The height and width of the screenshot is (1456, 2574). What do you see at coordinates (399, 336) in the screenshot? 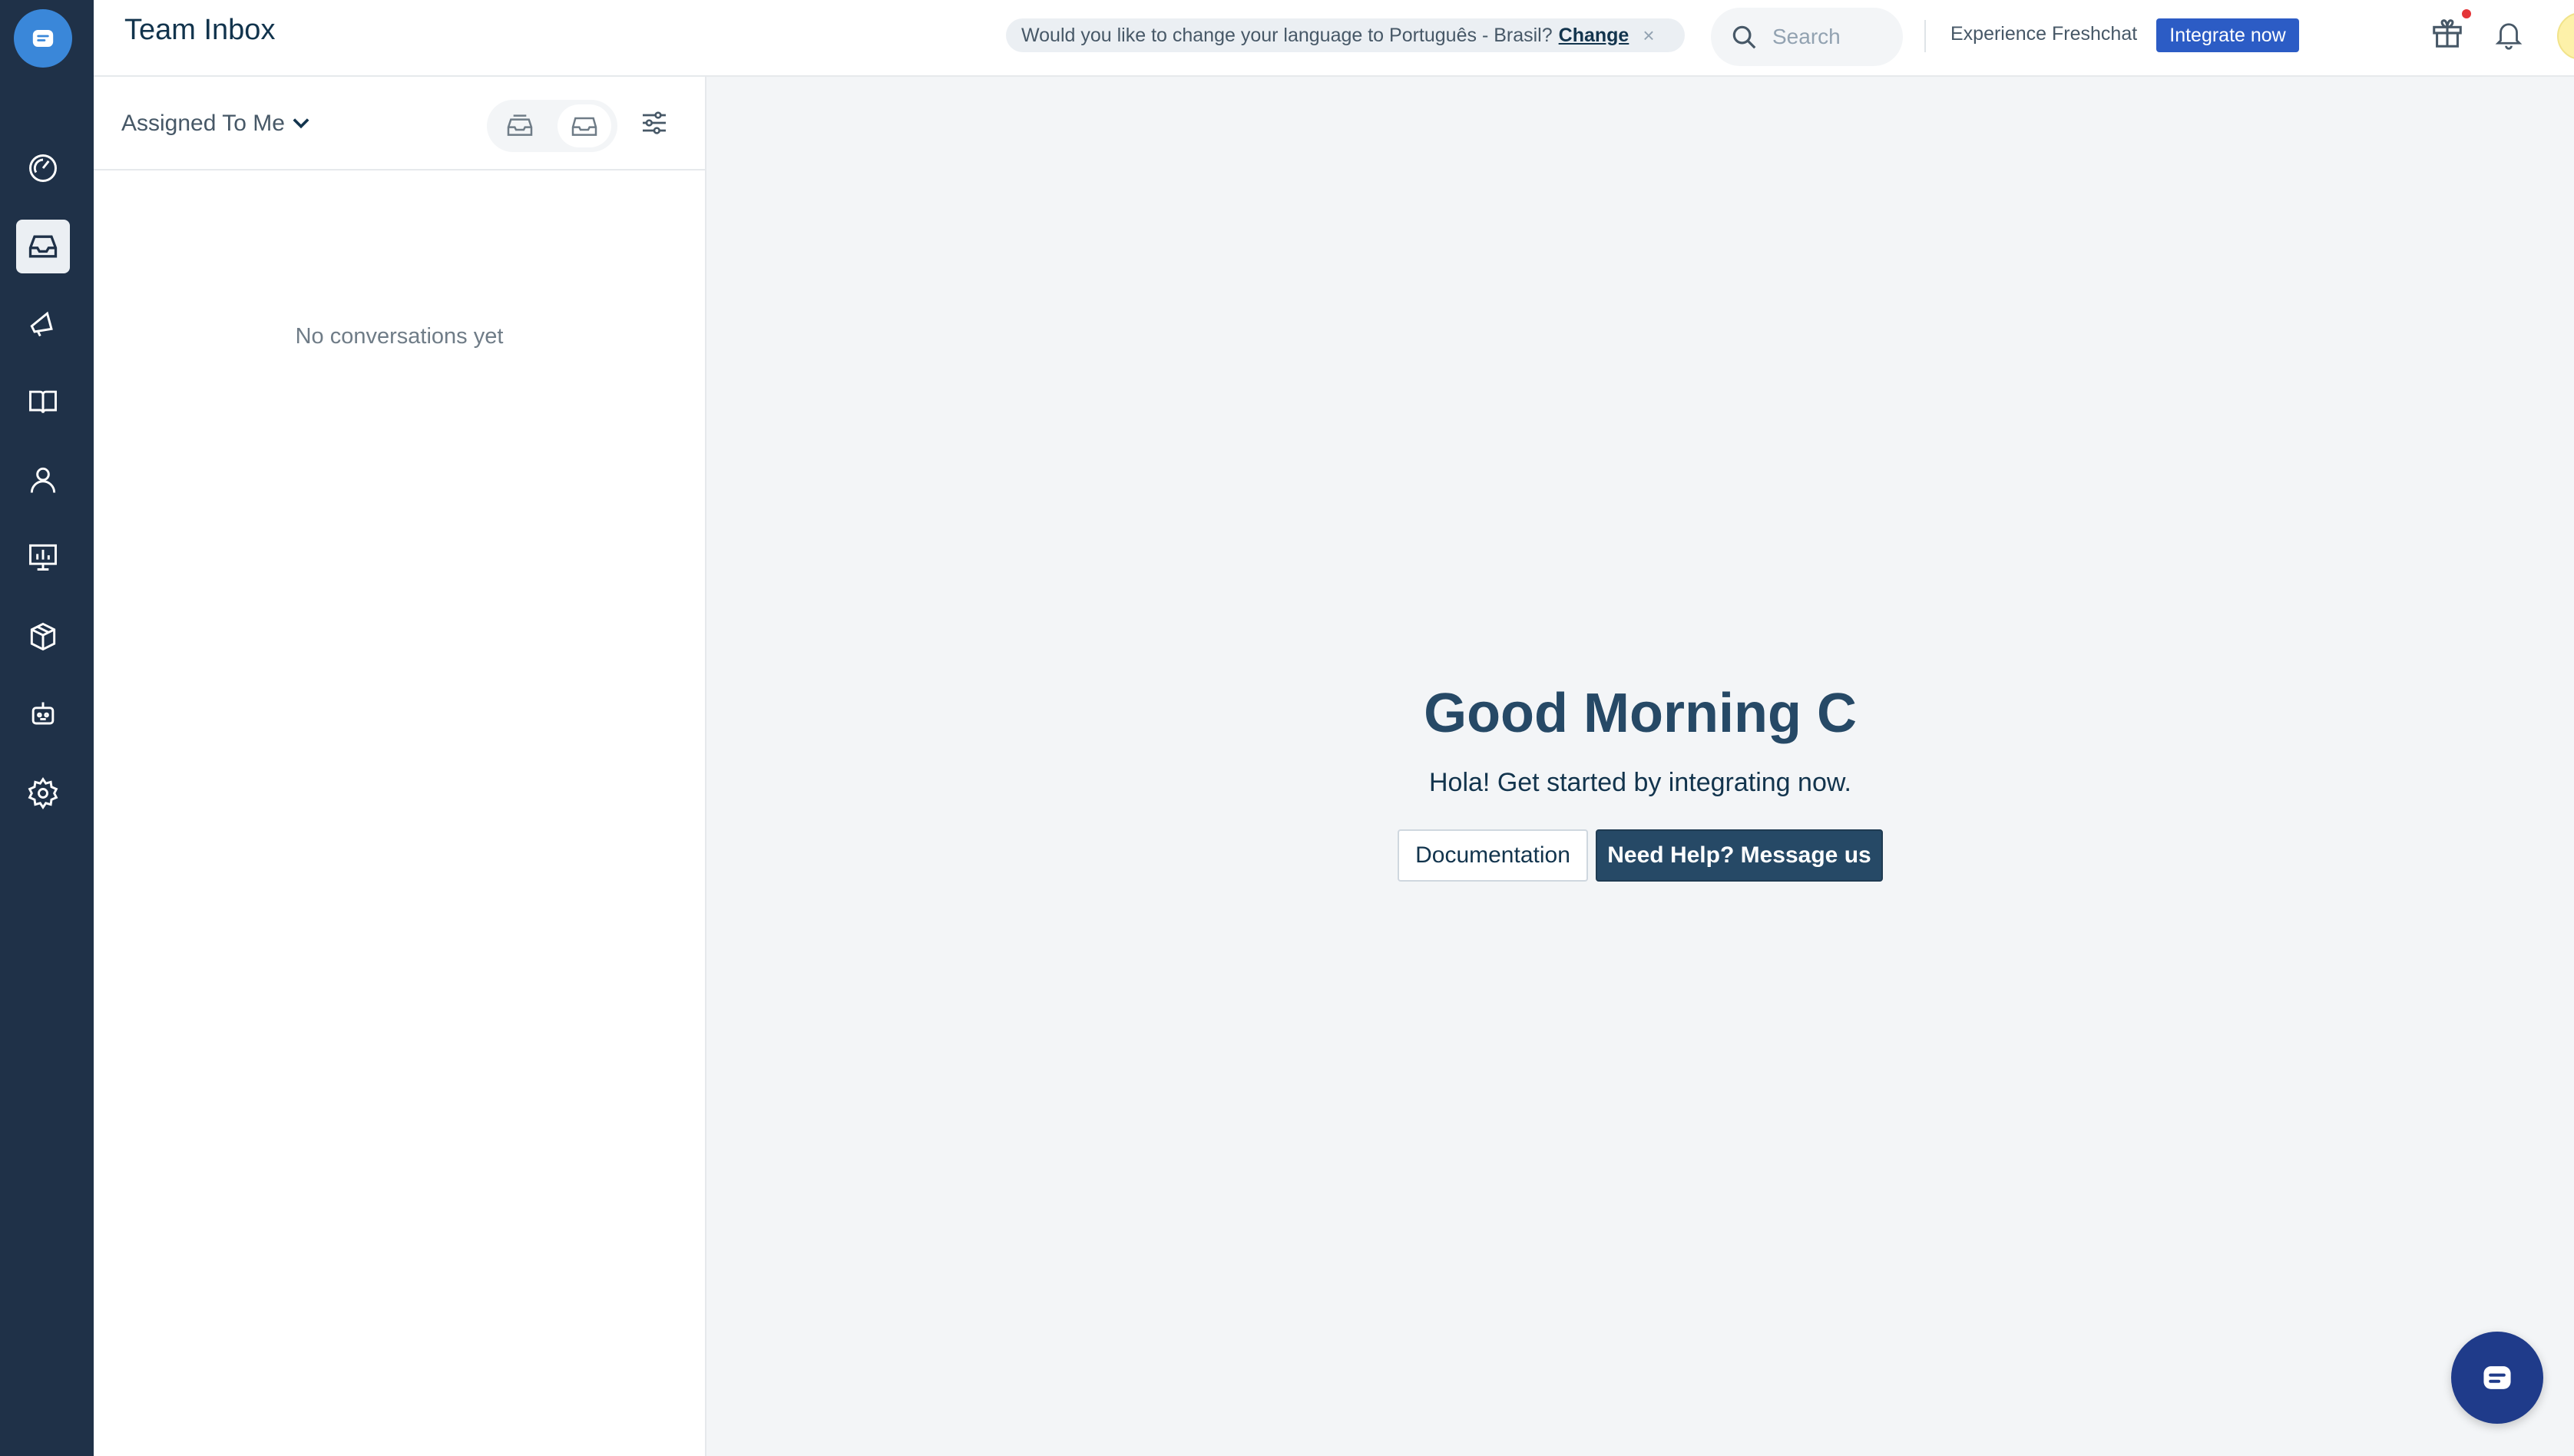
I see `empty-conversations-message: No conversations yet` at bounding box center [399, 336].